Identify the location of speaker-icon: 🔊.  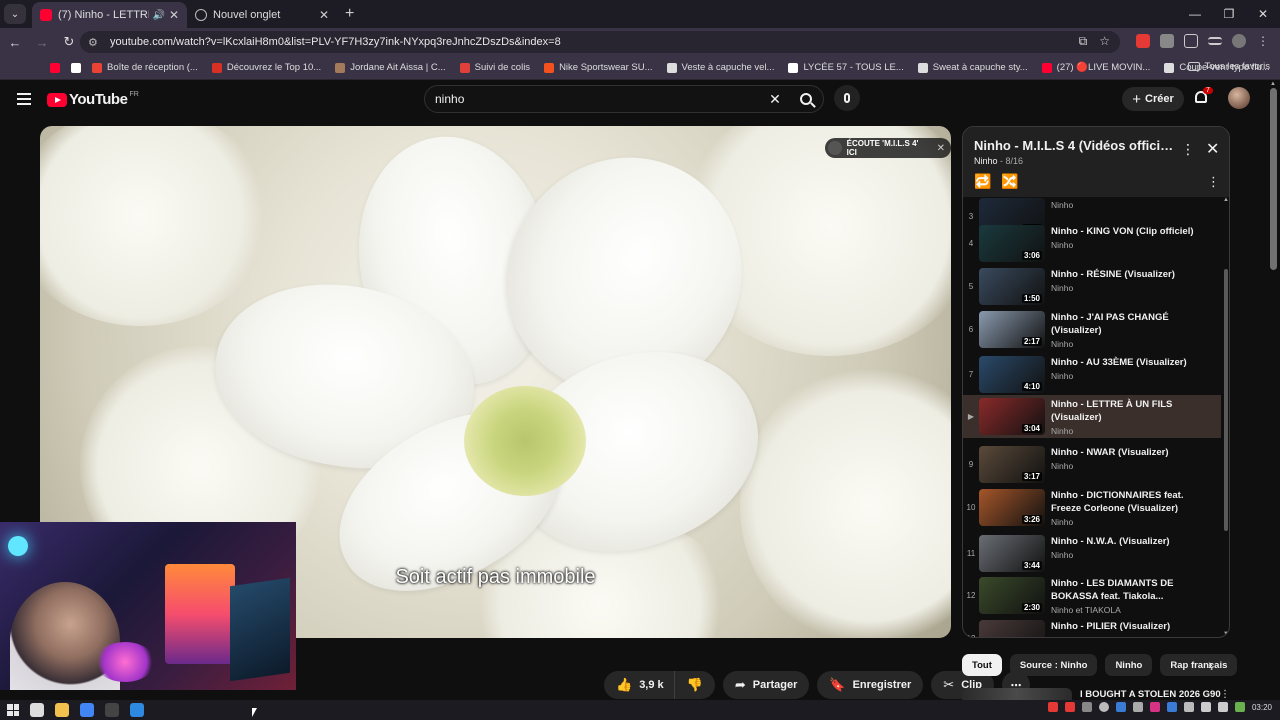
(158, 15).